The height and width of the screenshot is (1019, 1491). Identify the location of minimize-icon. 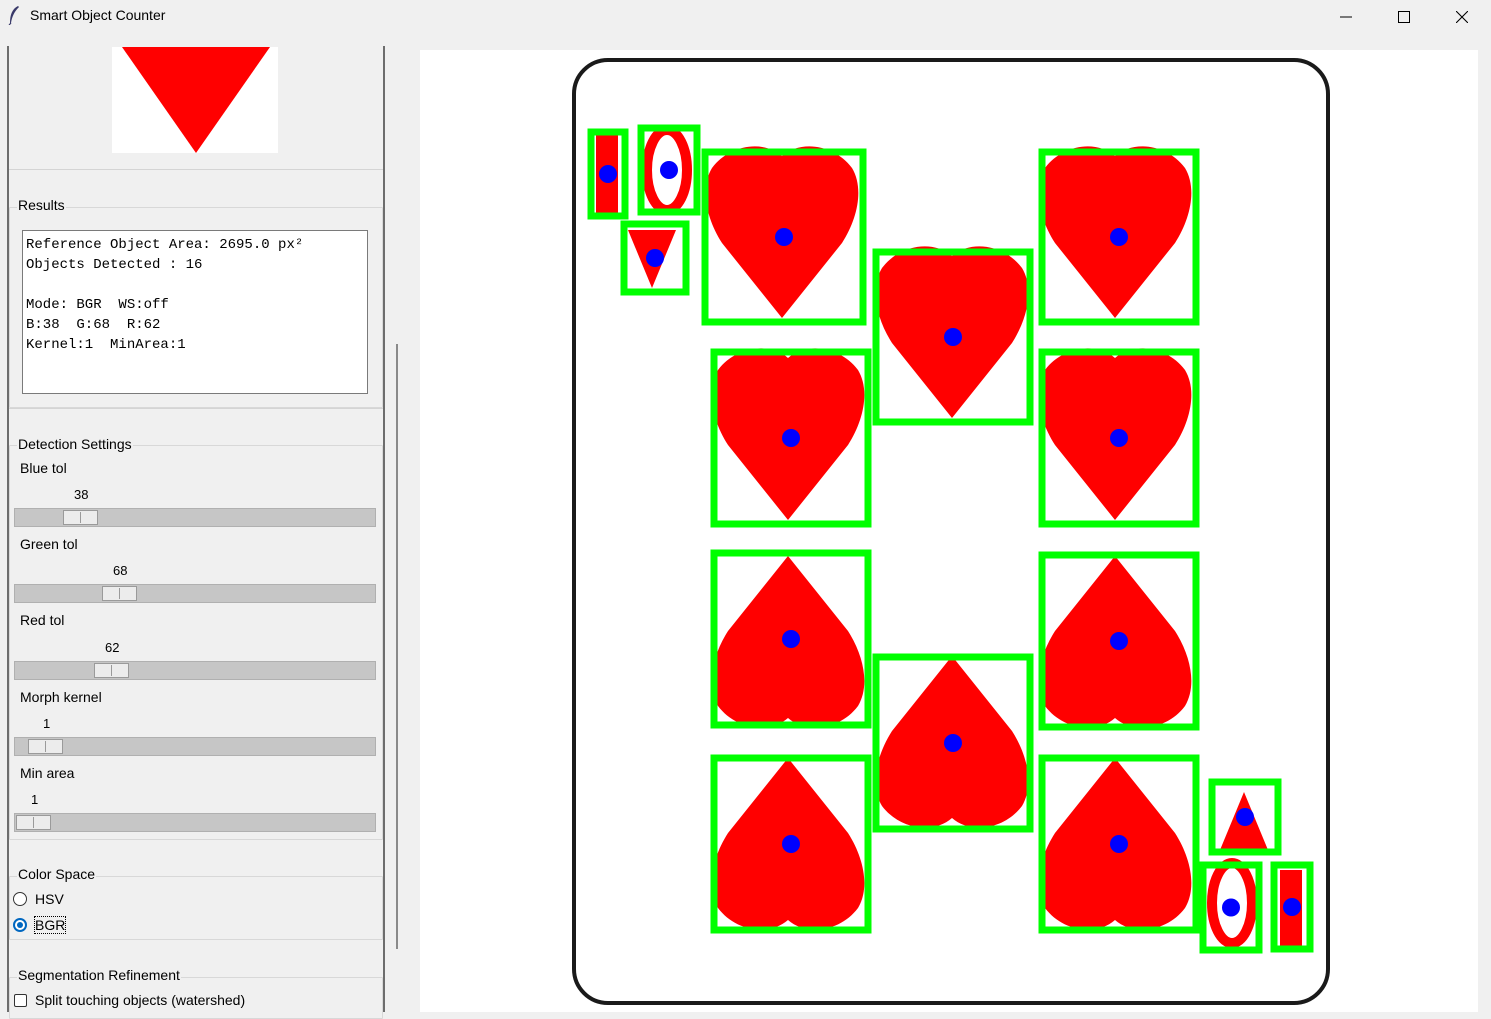
(1346, 17).